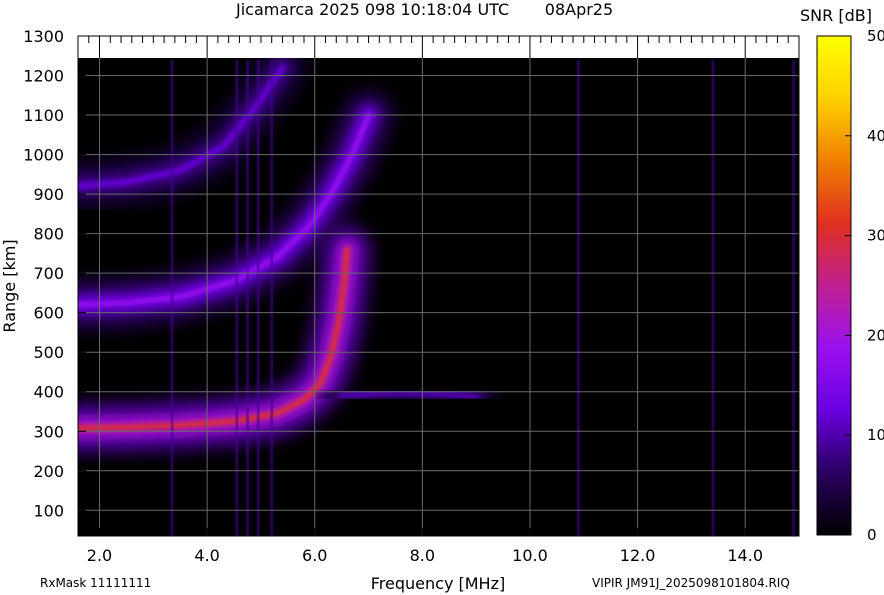  Describe the element at coordinates (206, 555) in the screenshot. I see `x-tick-label: 4.0` at that location.